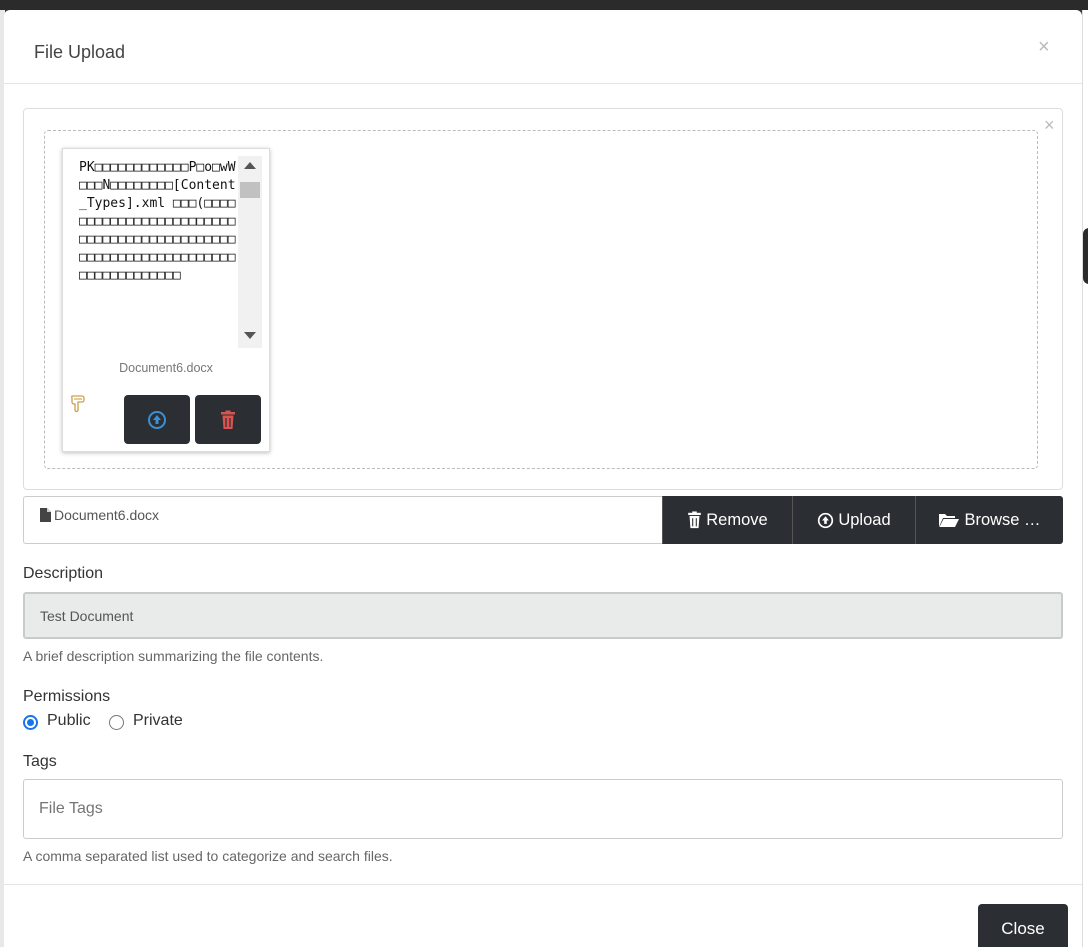 The image size is (1088, 947). Describe the element at coordinates (67, 696) in the screenshot. I see `permissions-label: Permissions` at that location.